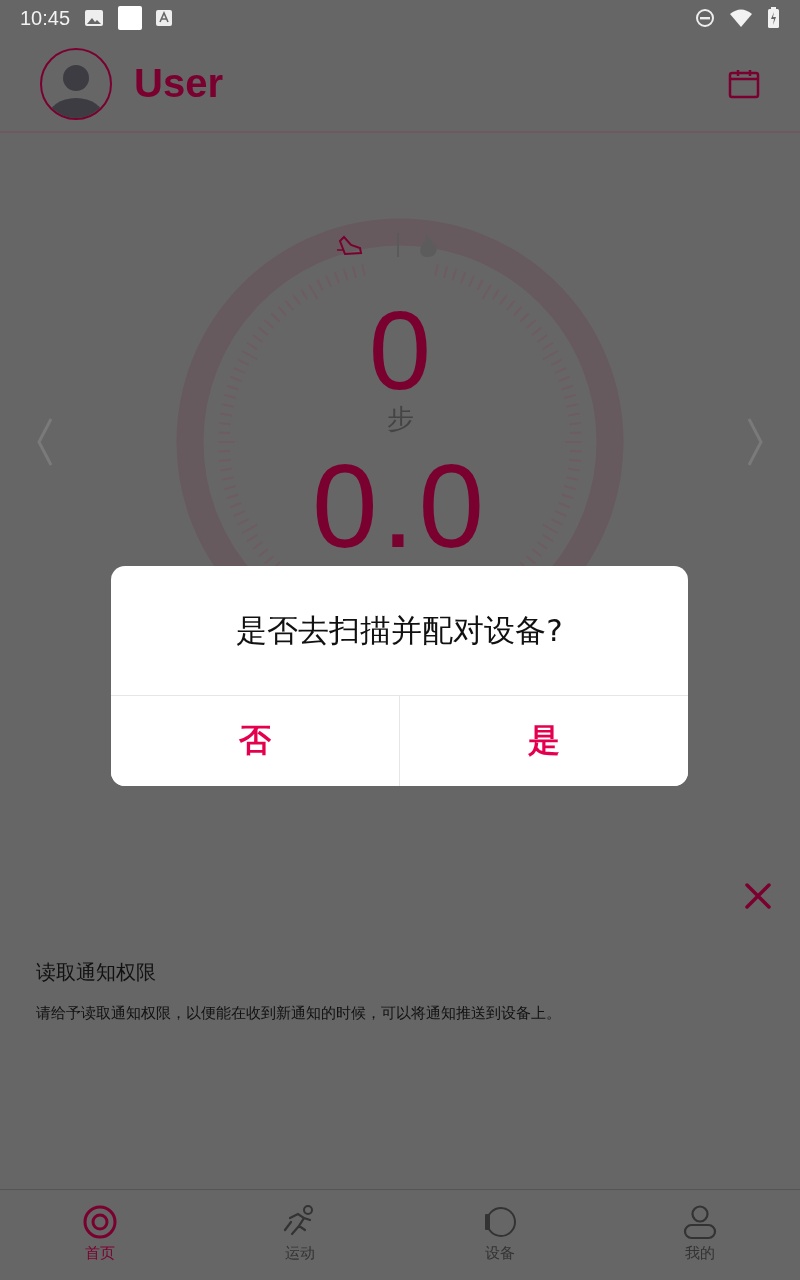 The width and height of the screenshot is (800, 1280). I want to click on watch-icon, so click(500, 1222).